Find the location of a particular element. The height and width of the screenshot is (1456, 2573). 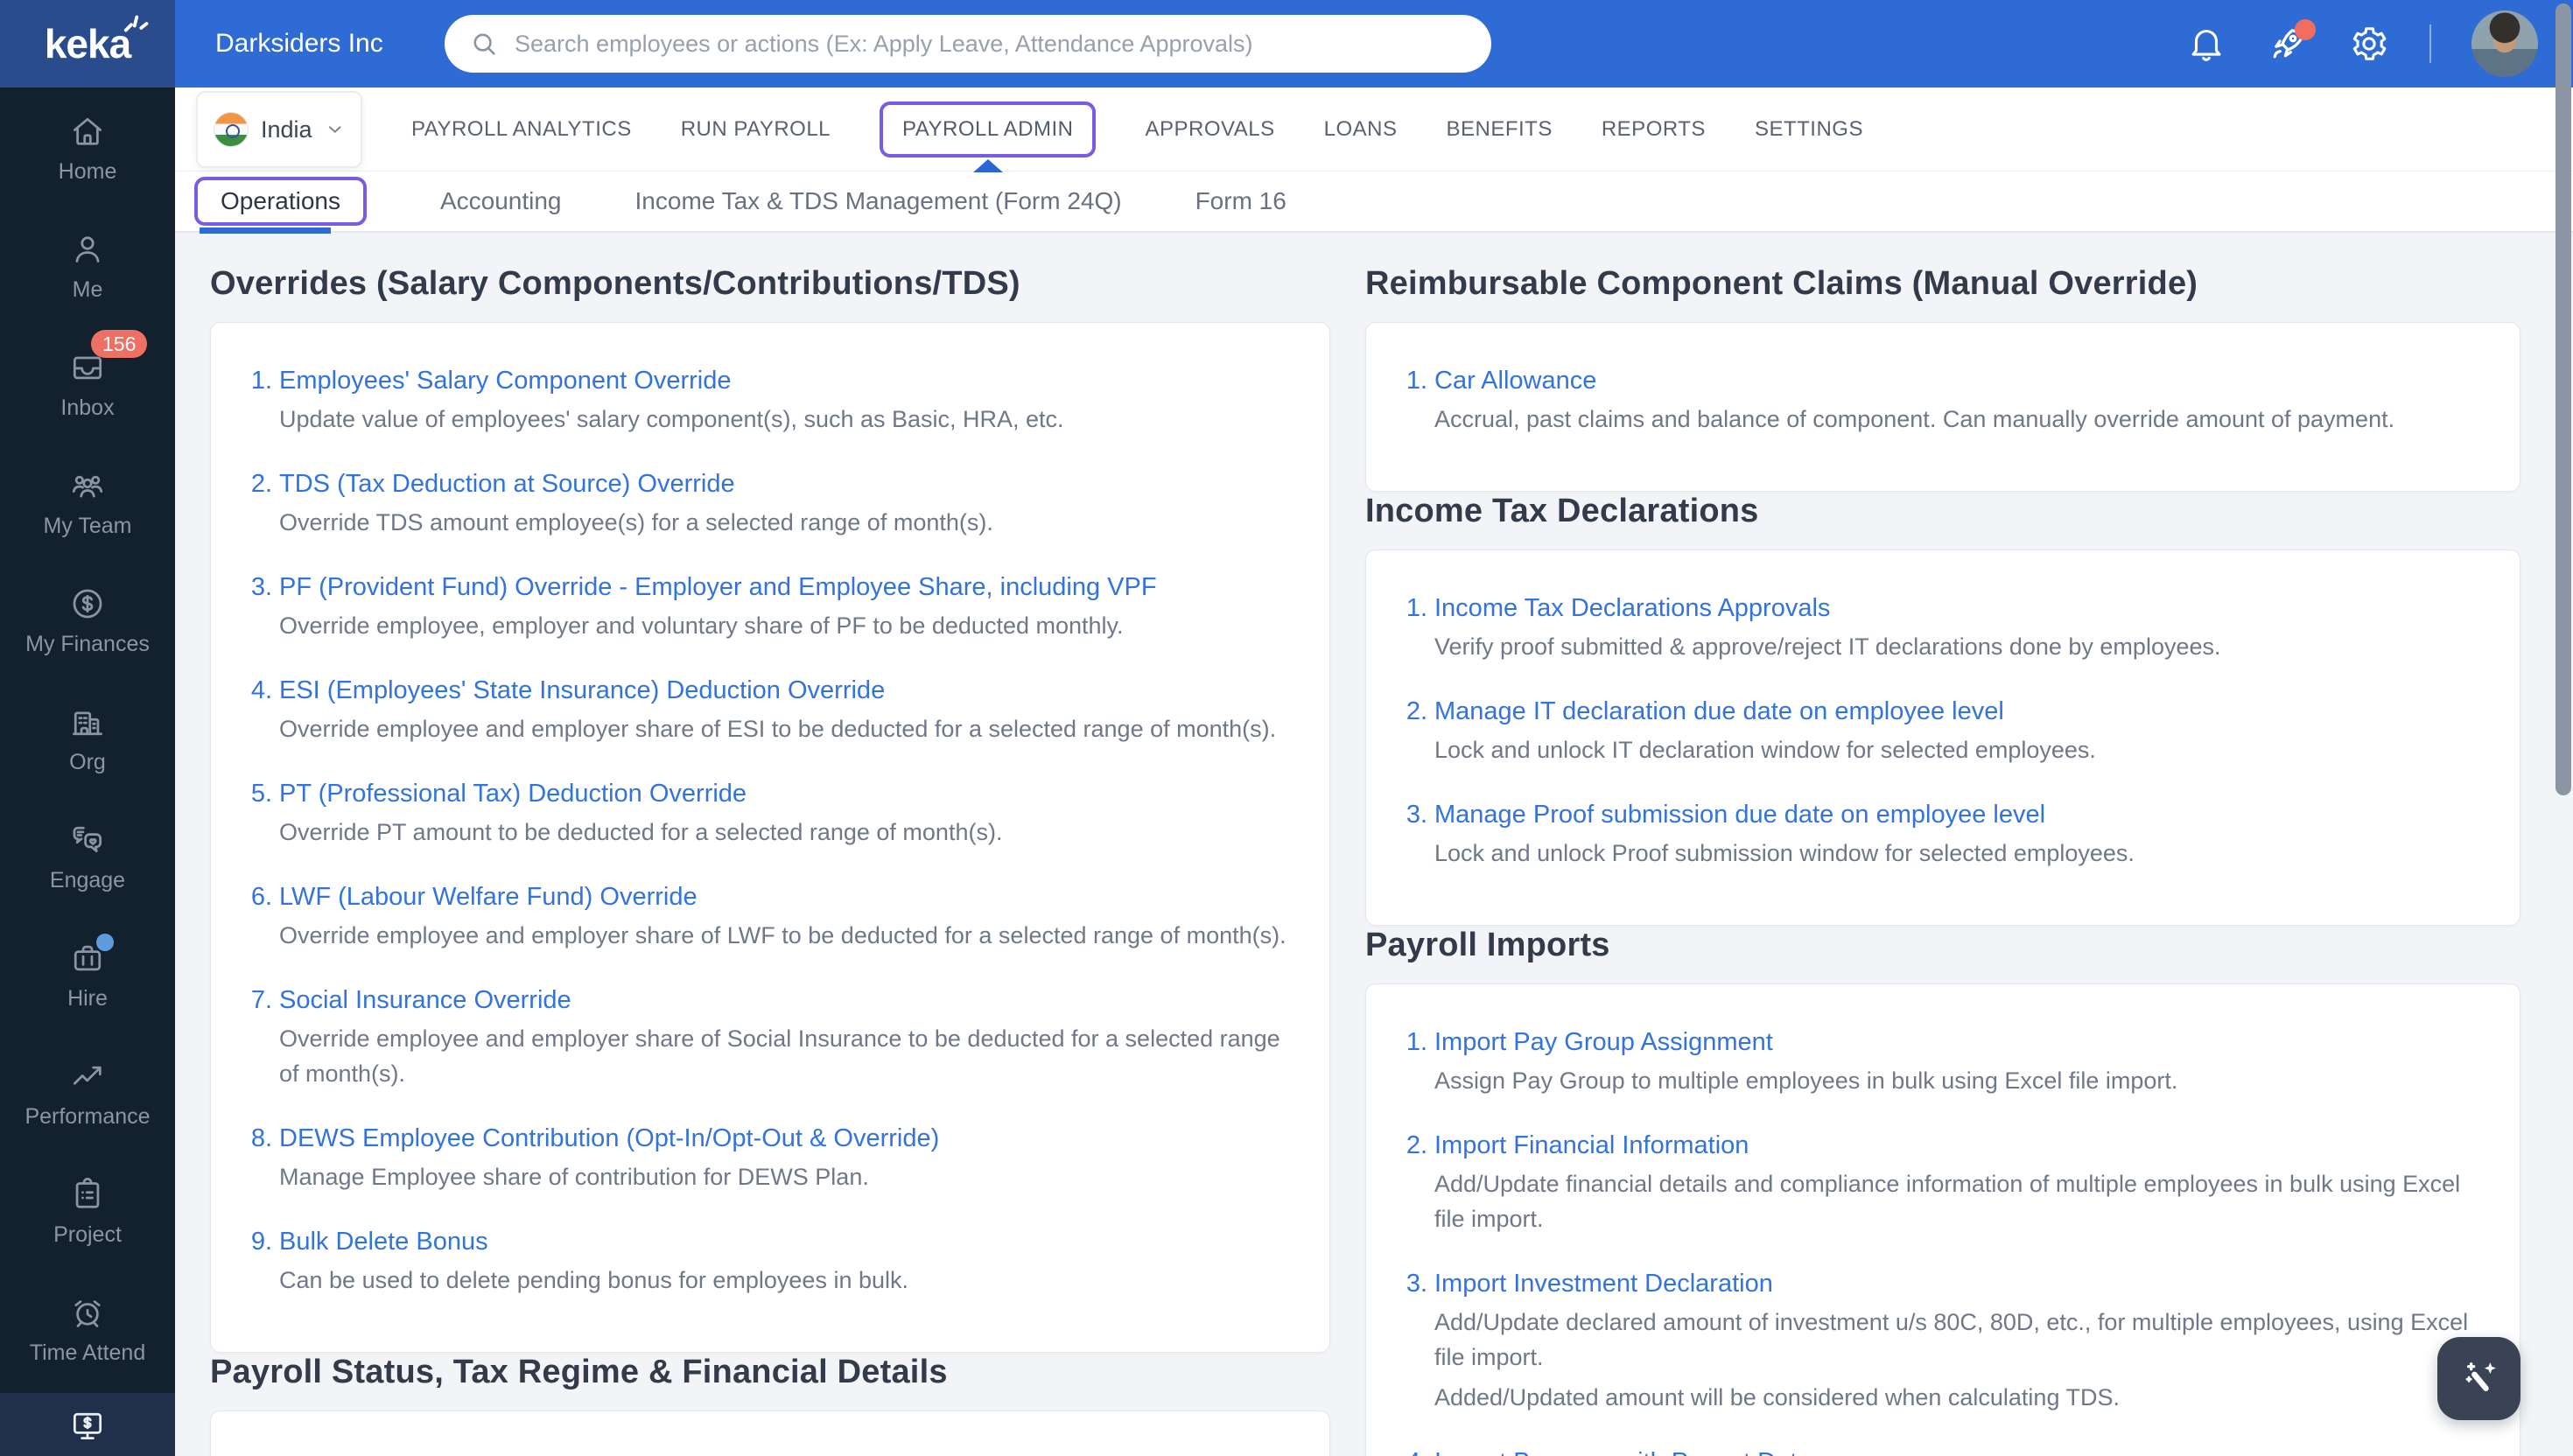

sidebar-item-org: Org is located at coordinates (87, 738).